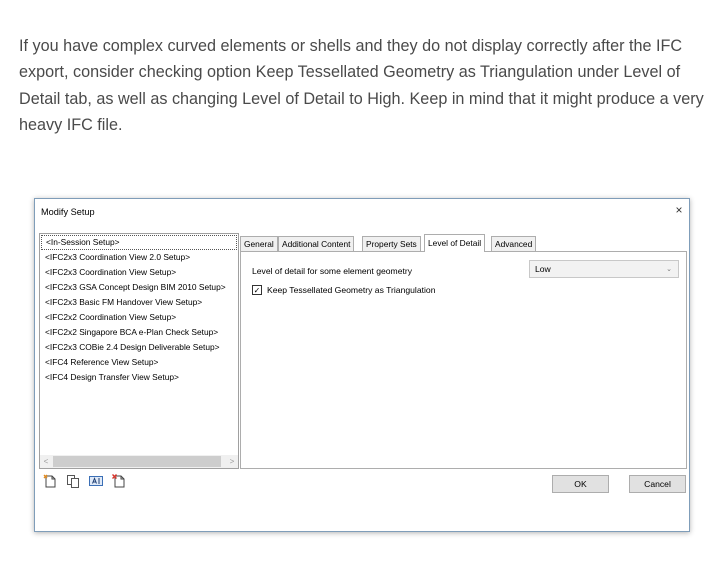 Image resolution: width=716 pixels, height=567 pixels. Describe the element at coordinates (232, 461) in the screenshot. I see `scroll-right-icon: >` at that location.